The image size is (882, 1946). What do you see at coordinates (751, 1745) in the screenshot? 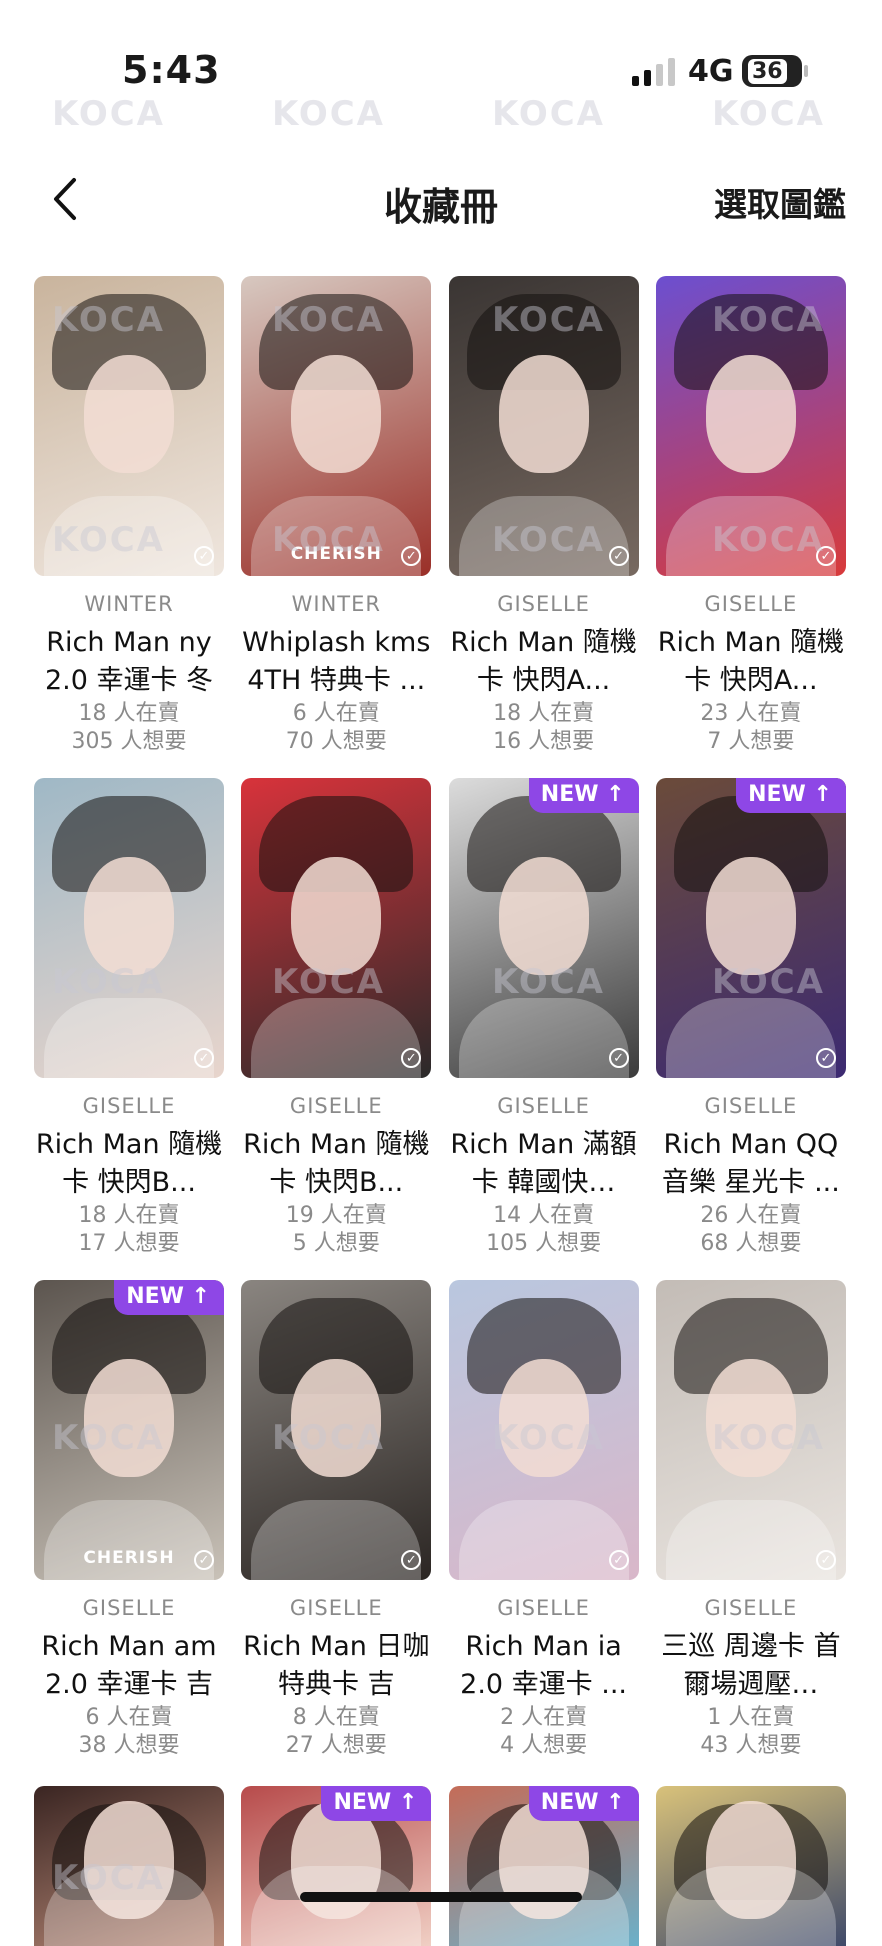
I see `card-wanting-count: 43 人想要` at bounding box center [751, 1745].